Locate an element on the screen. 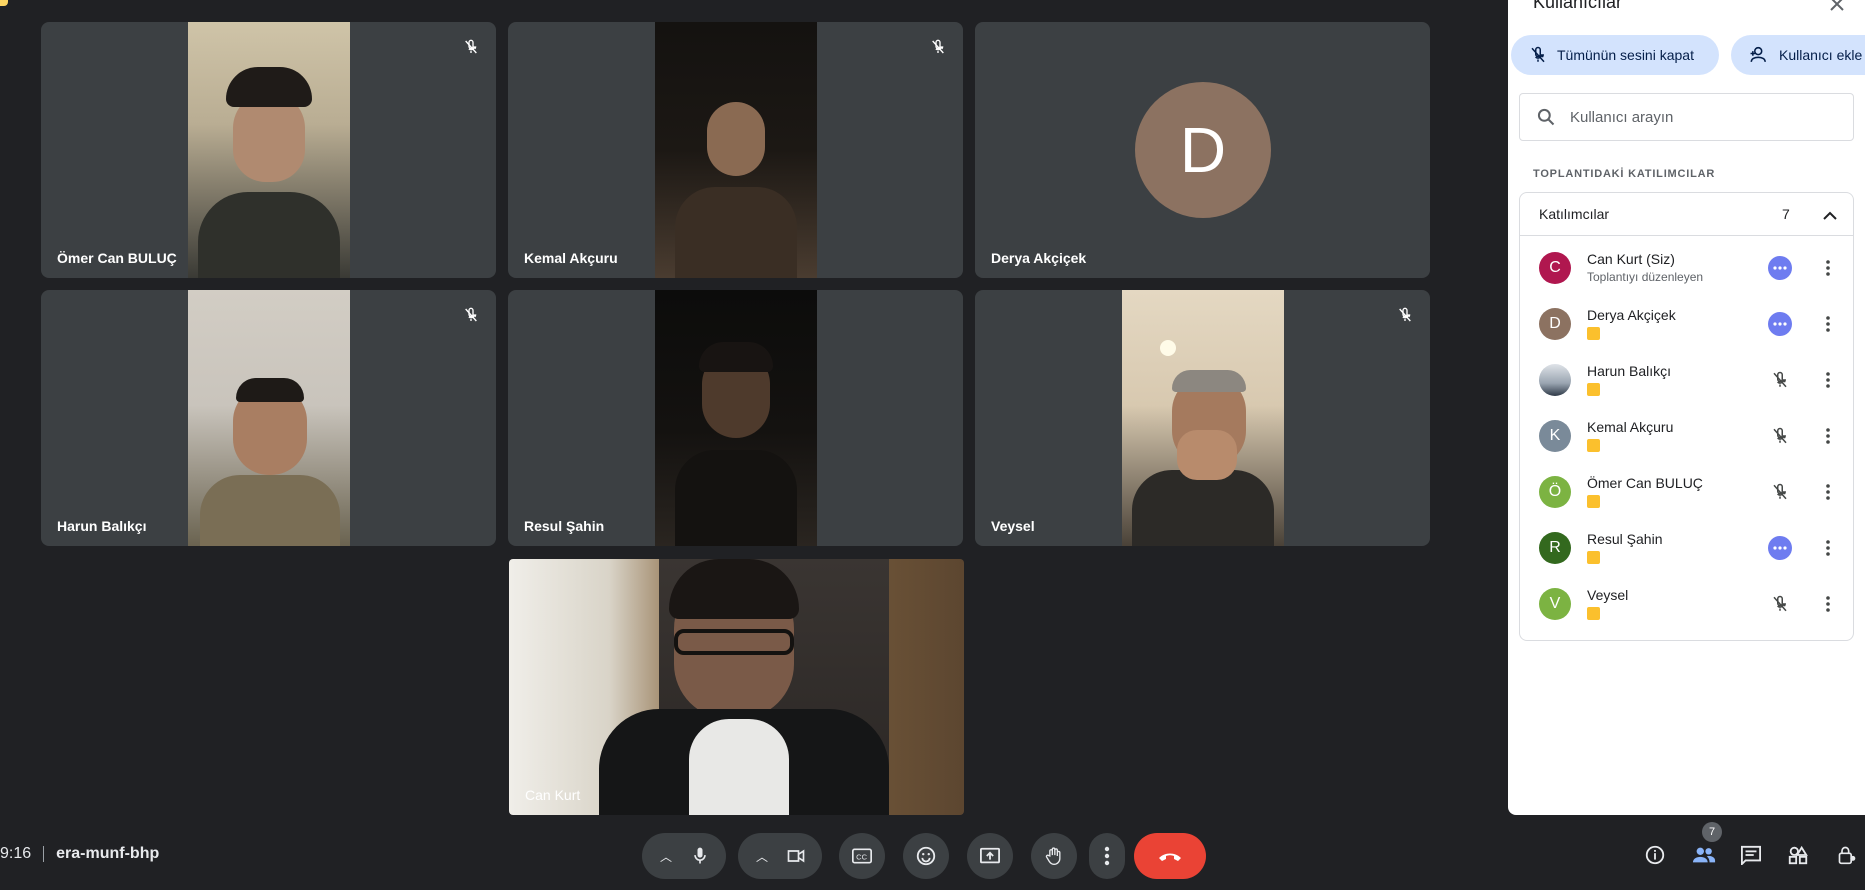 Image resolution: width=1865 pixels, height=890 pixels. participant-tile-harun: Harun Balıkçı is located at coordinates (268, 418).